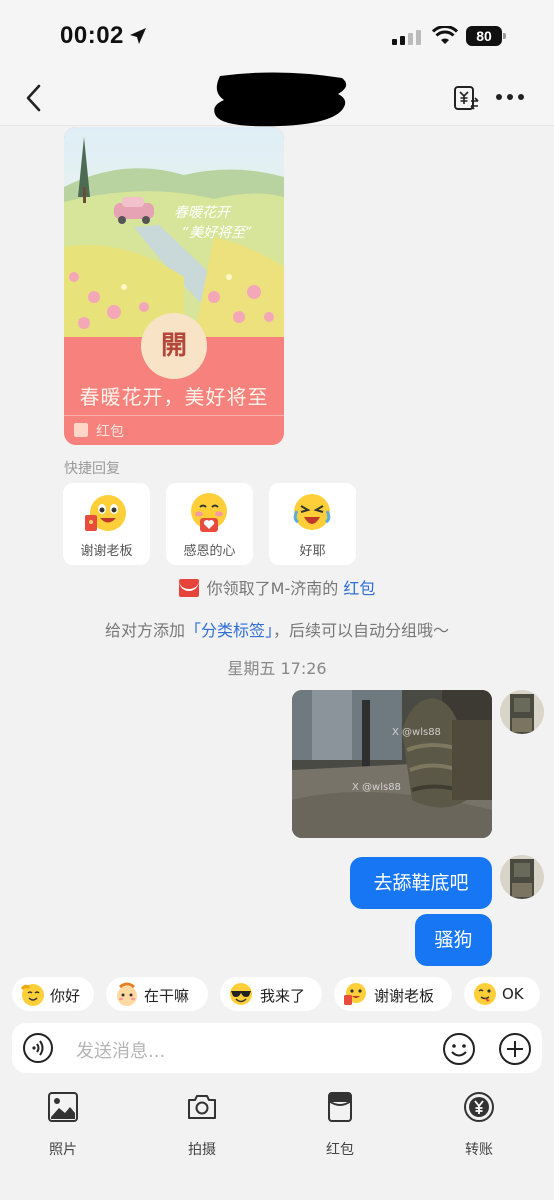 The image size is (554, 1200). Describe the element at coordinates (340, 1126) in the screenshot. I see `toolbar-red-packet: 红包` at that location.